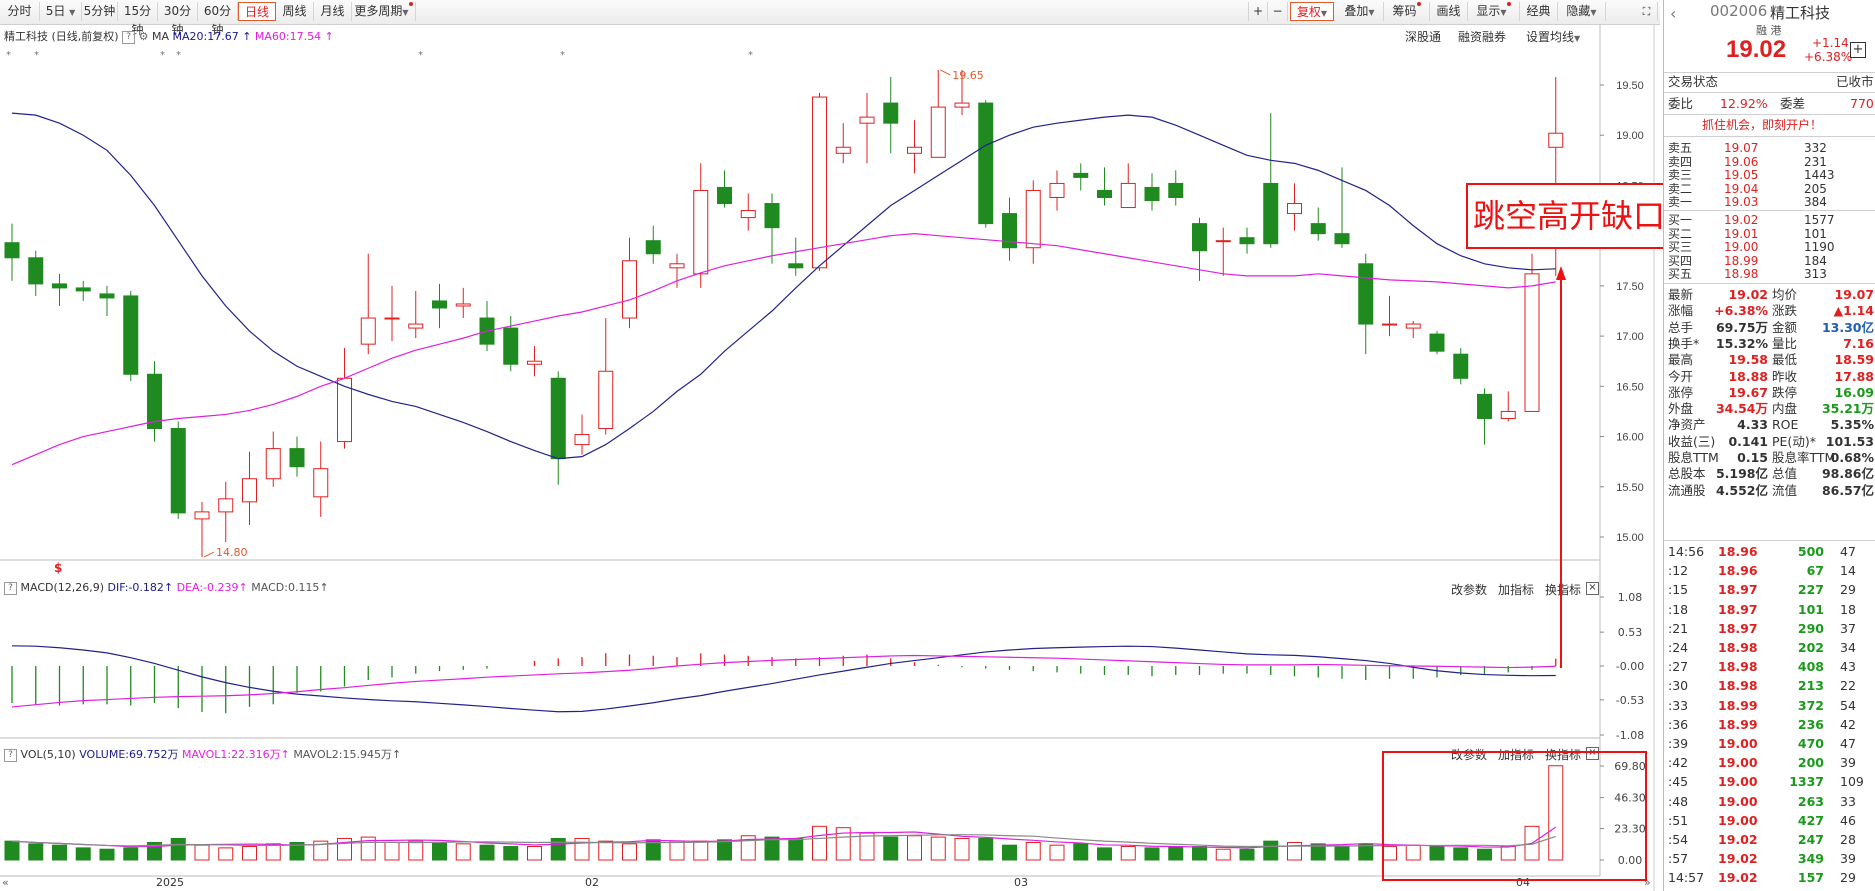  Describe the element at coordinates (1418, 4) in the screenshot. I see `notify-dot` at that location.